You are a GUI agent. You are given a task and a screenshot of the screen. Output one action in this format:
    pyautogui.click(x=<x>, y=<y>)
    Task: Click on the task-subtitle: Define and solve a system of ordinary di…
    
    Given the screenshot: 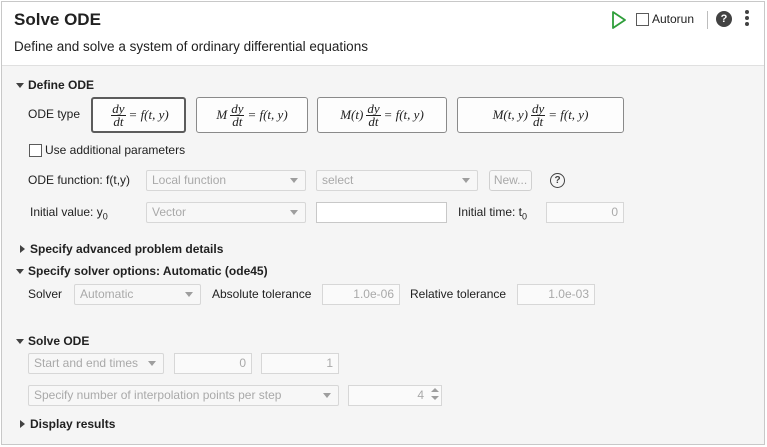 What is the action you would take?
    pyautogui.click(x=191, y=46)
    